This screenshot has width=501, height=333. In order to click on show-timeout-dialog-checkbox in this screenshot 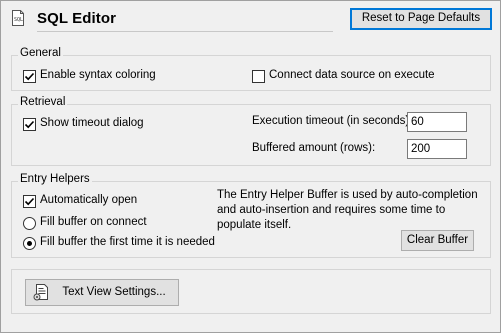, I will do `click(29, 124)`.